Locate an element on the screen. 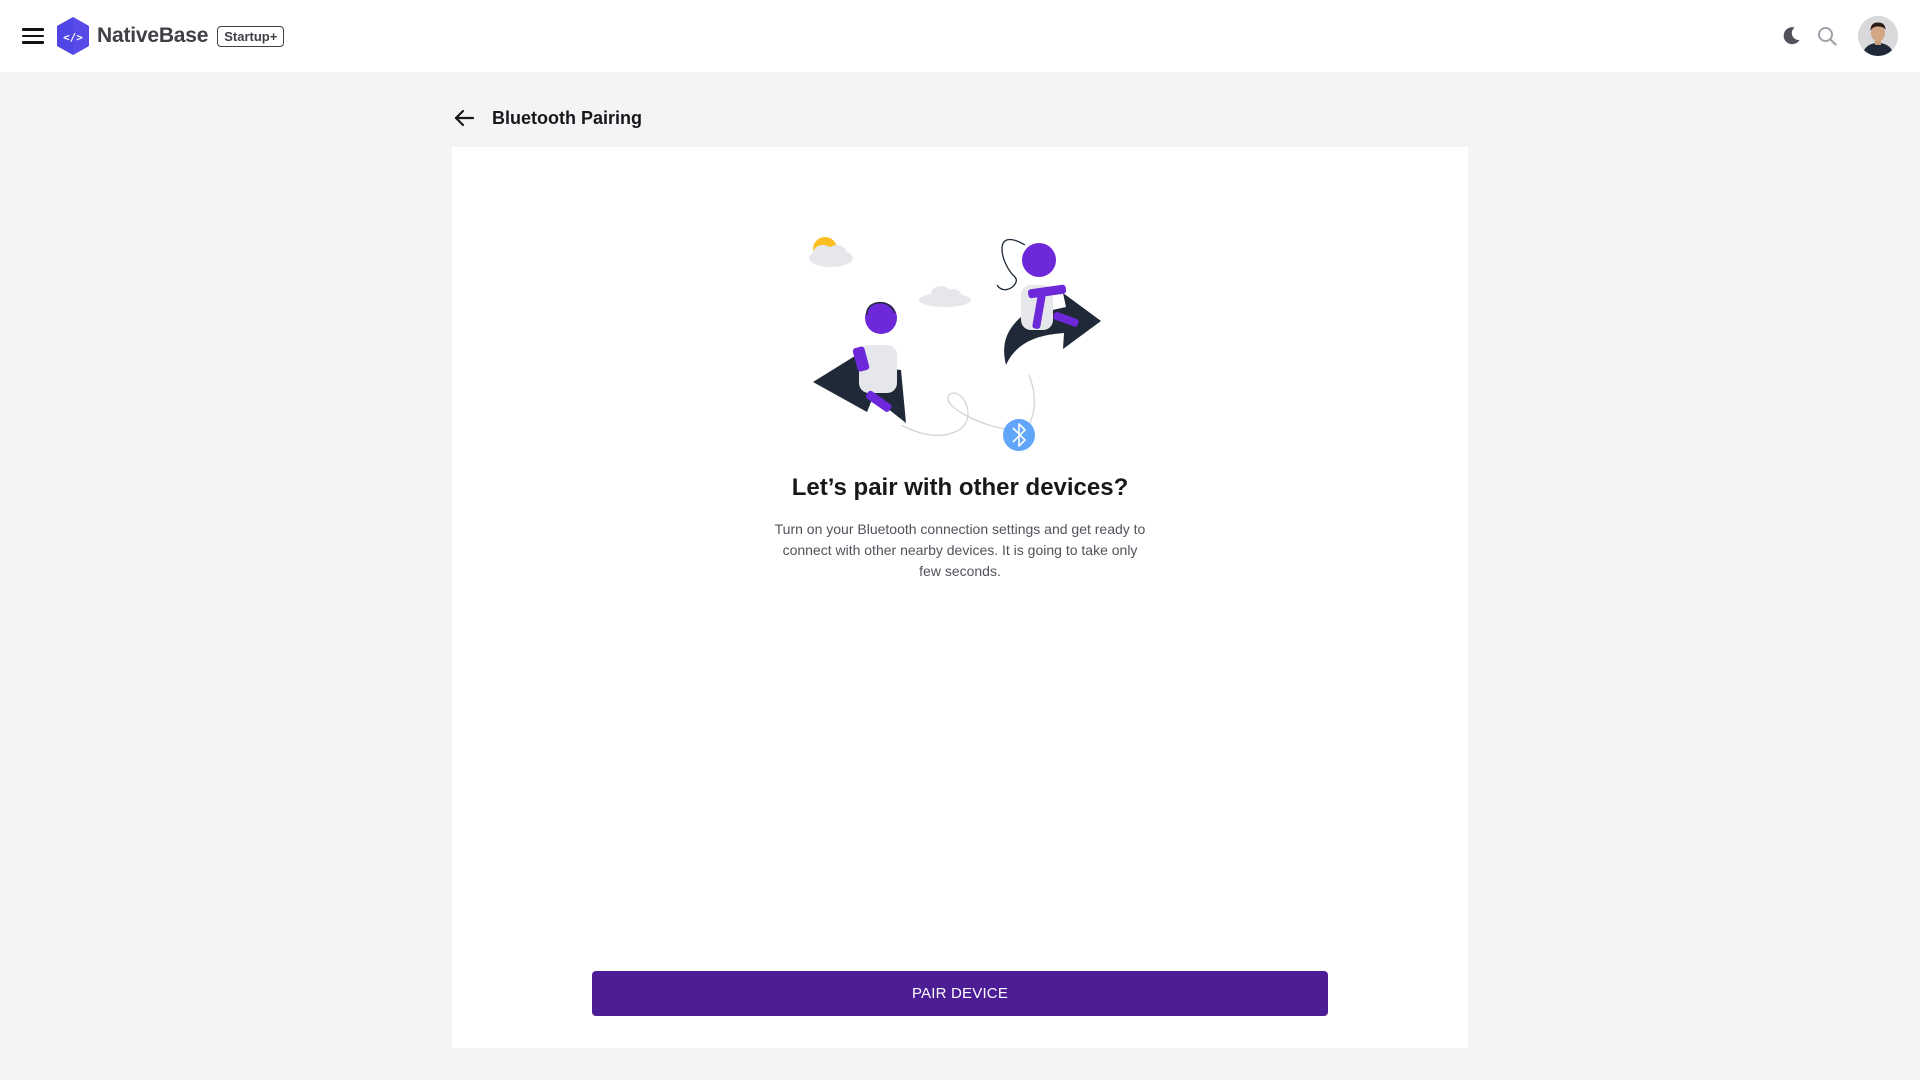  avatar-image is located at coordinates (1878, 36).